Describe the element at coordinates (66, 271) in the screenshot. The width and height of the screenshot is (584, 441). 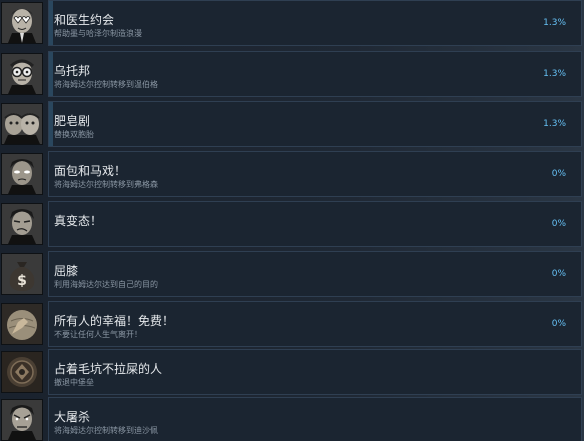
I see `achievement-title: 屈膝` at that location.